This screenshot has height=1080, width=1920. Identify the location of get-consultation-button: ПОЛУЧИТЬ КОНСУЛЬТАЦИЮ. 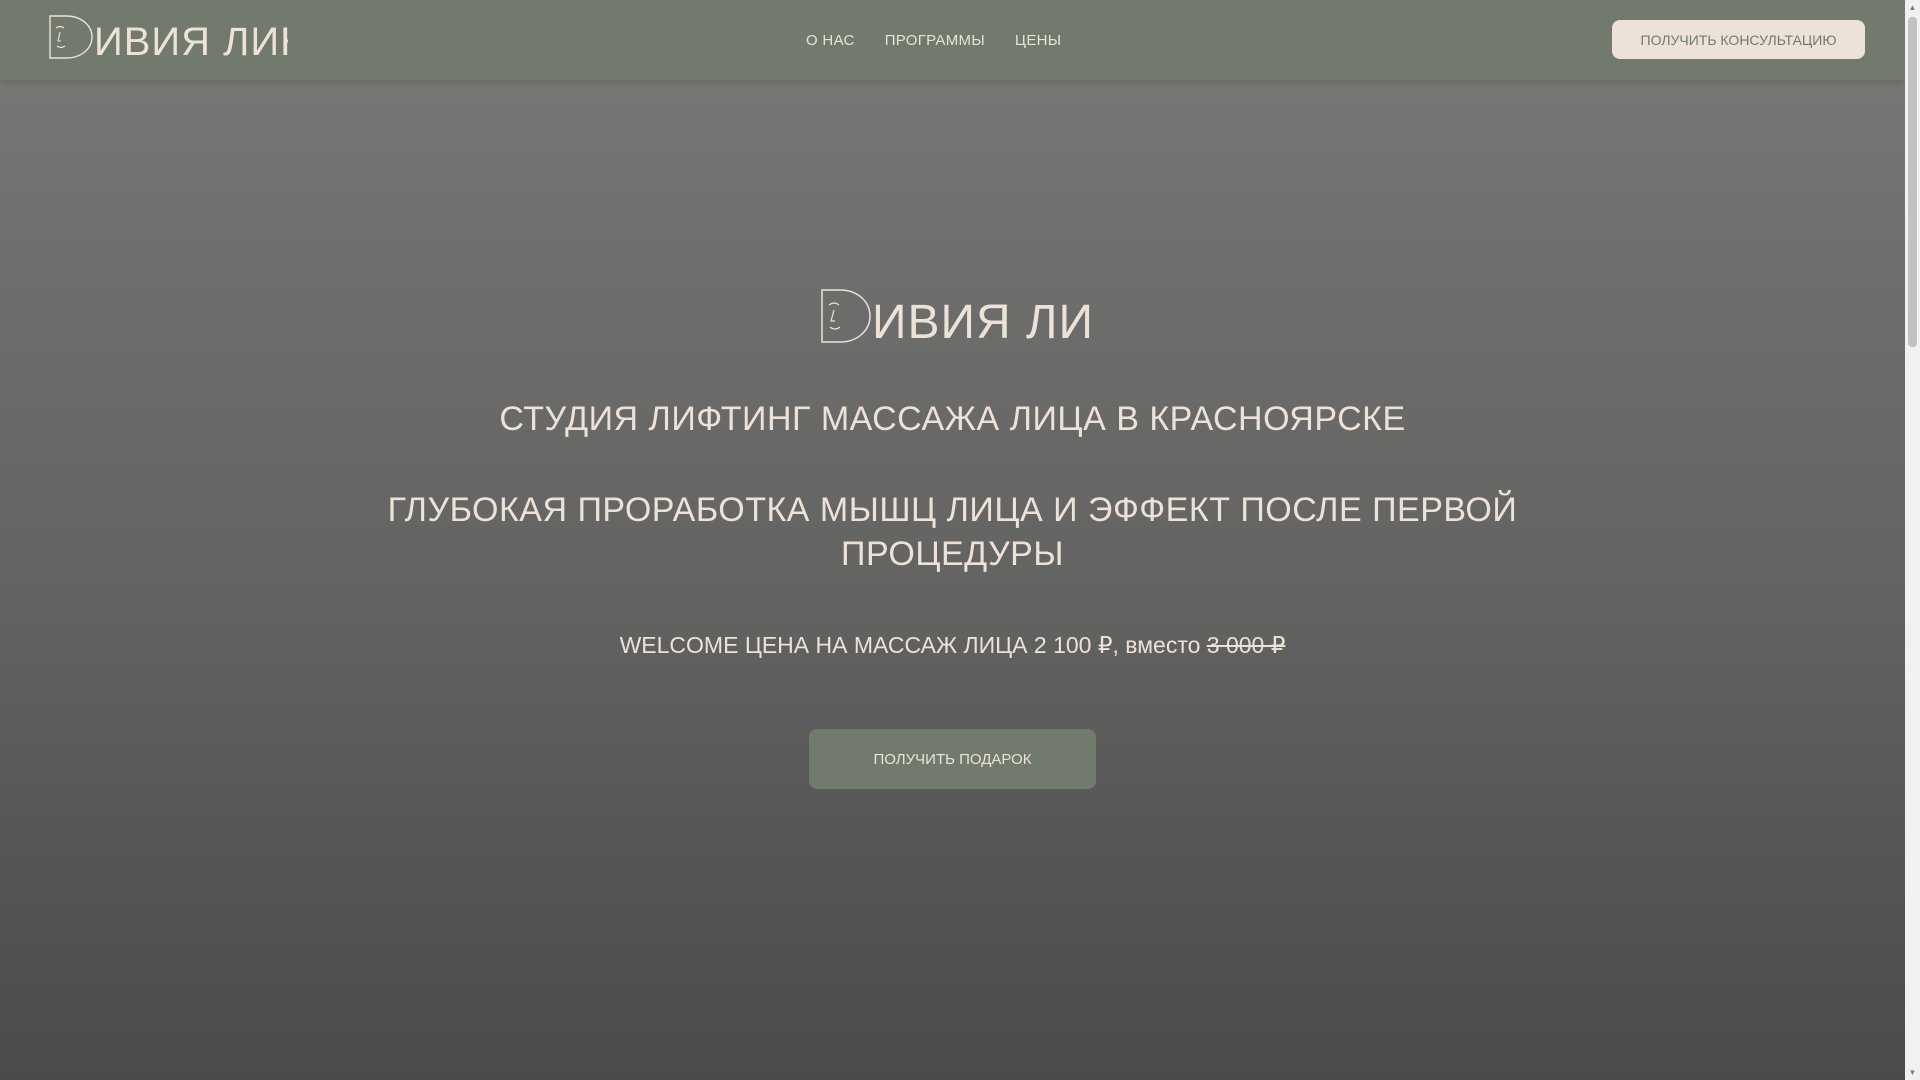
(1738, 39).